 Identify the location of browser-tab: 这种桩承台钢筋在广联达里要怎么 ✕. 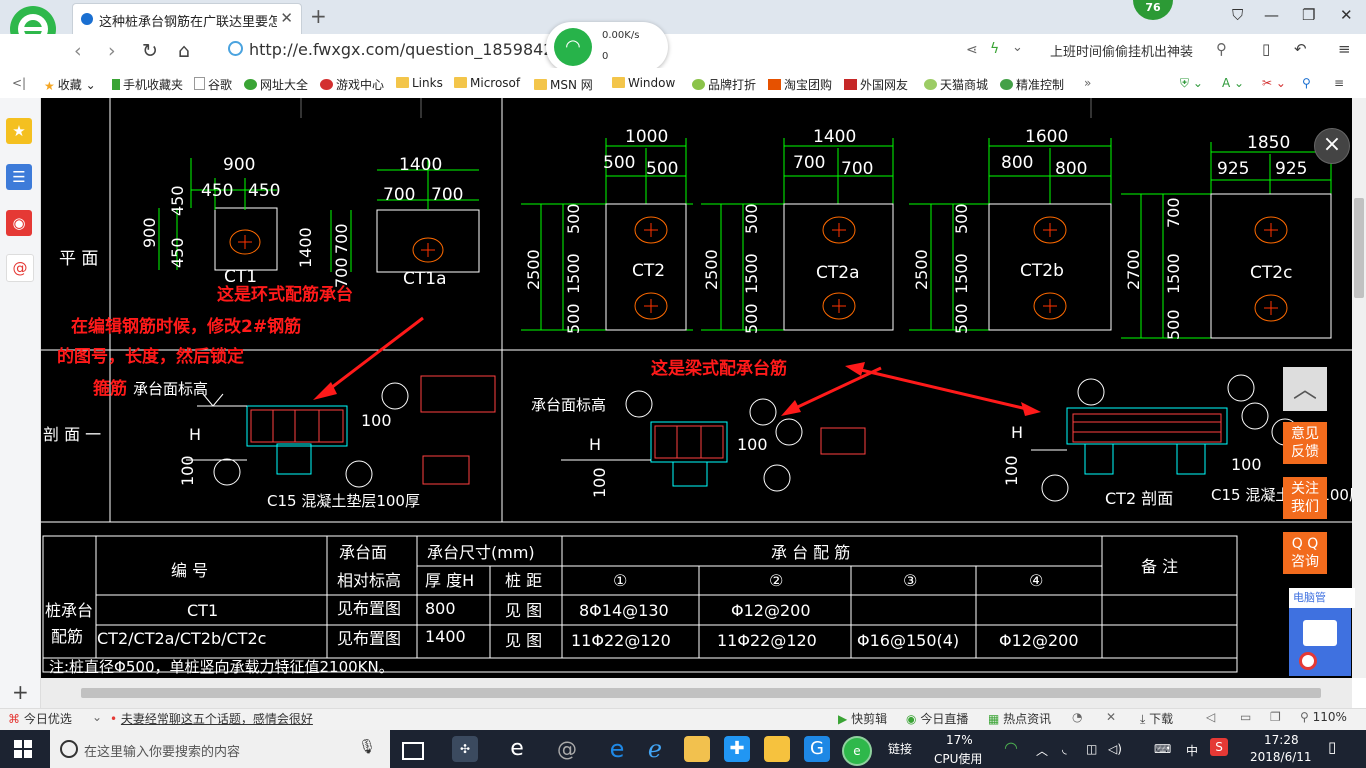
(187, 18).